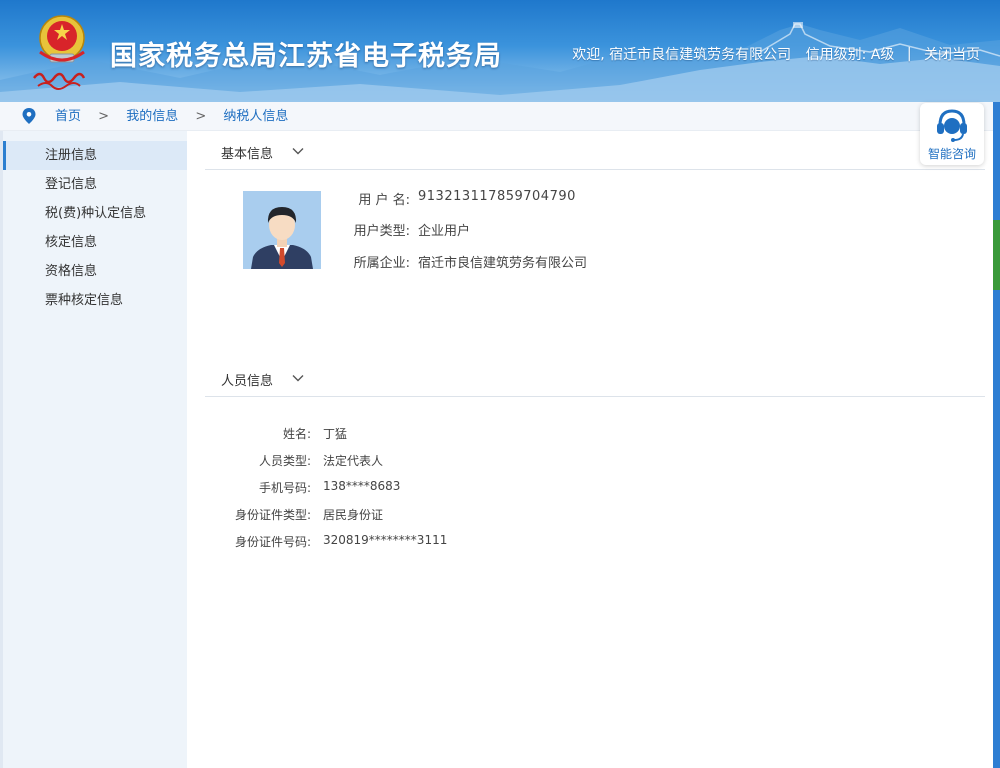 This screenshot has width=1000, height=768. Describe the element at coordinates (500, 116) in the screenshot. I see `breadcrumb: 首页 > 我的信息 > 纳税人信息` at that location.